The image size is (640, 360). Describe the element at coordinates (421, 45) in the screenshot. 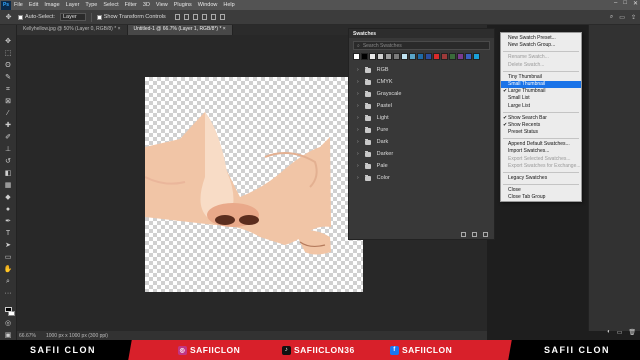

I see `swatch-search-field: ⌕ Search Swatches` at that location.